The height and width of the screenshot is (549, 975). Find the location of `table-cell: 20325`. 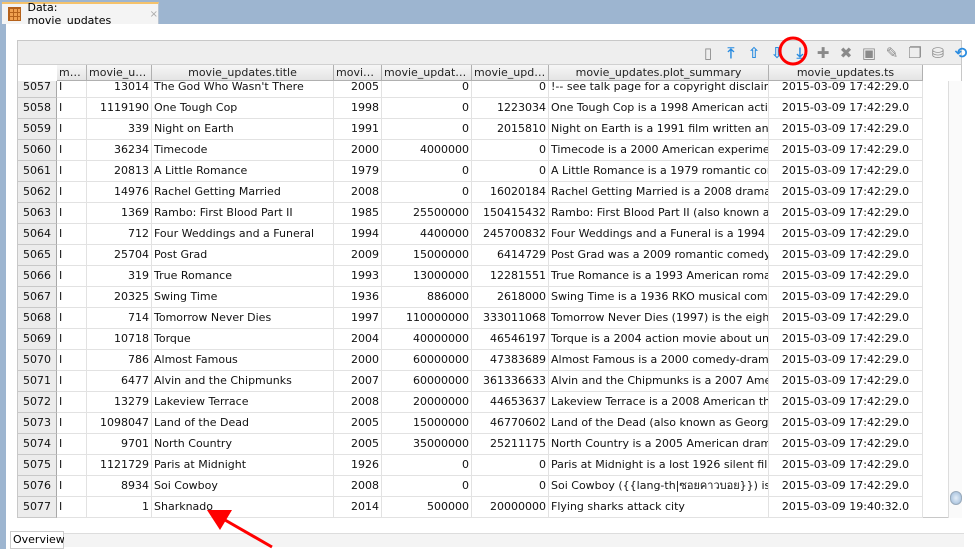

table-cell: 20325 is located at coordinates (119, 297).